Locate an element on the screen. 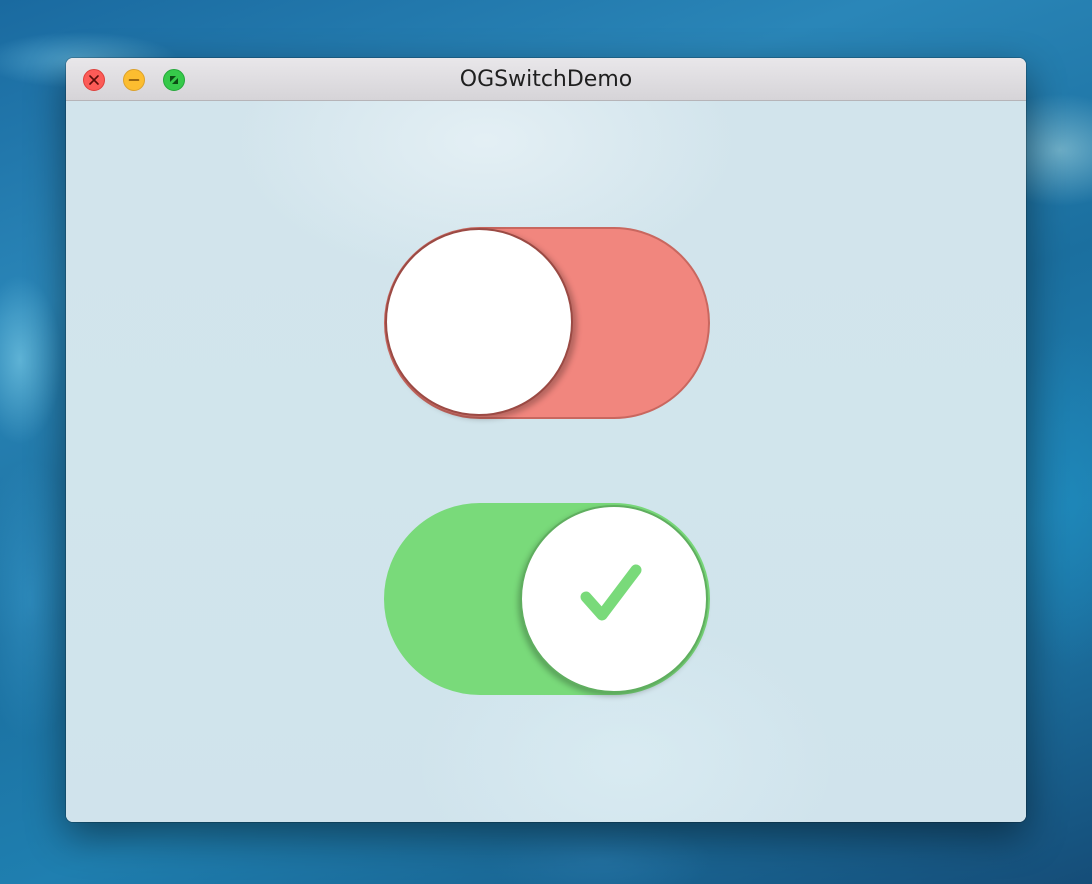 Image resolution: width=1092 pixels, height=884 pixels. toggle-switch-on is located at coordinates (547, 599).